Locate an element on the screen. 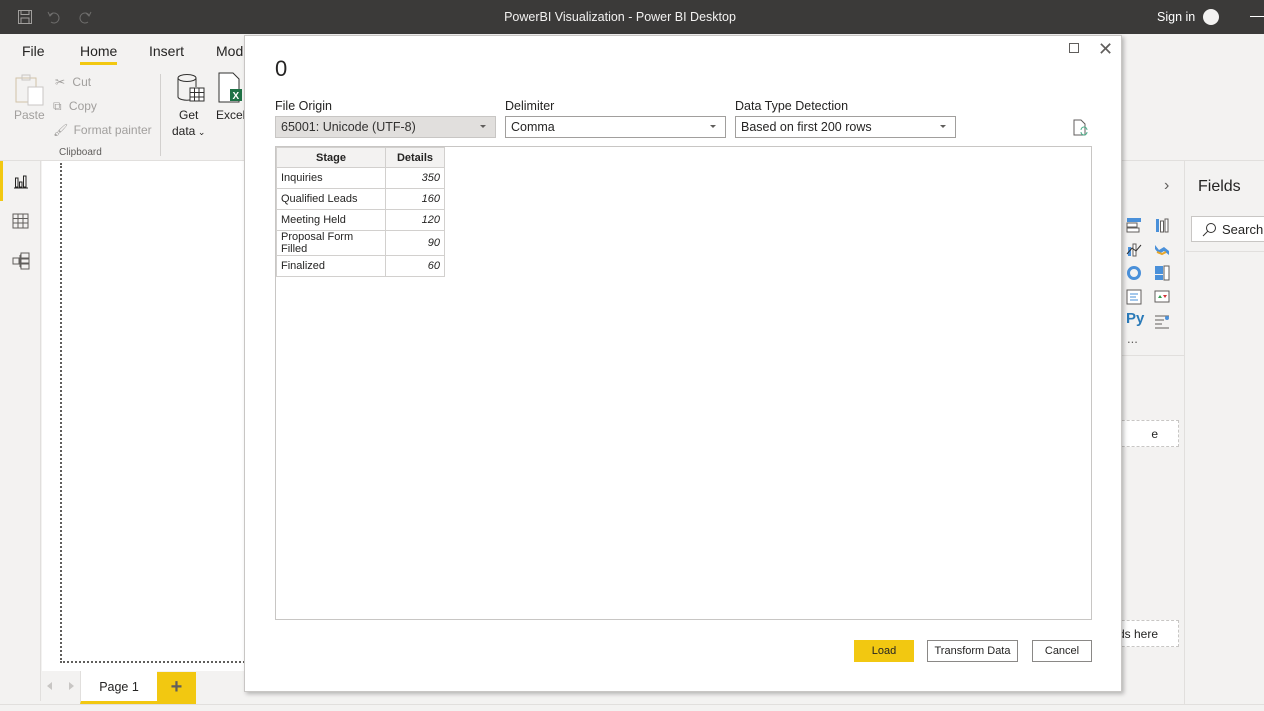 Image resolution: width=1264 pixels, height=711 pixels. report-view-button is located at coordinates (20, 181).